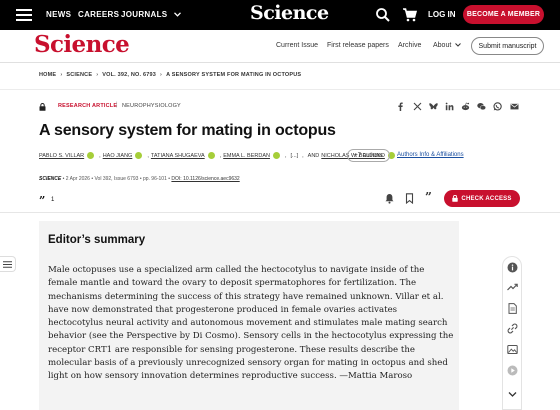 This screenshot has height=410, width=560. Describe the element at coordinates (512, 267) in the screenshot. I see `info-icon` at that location.